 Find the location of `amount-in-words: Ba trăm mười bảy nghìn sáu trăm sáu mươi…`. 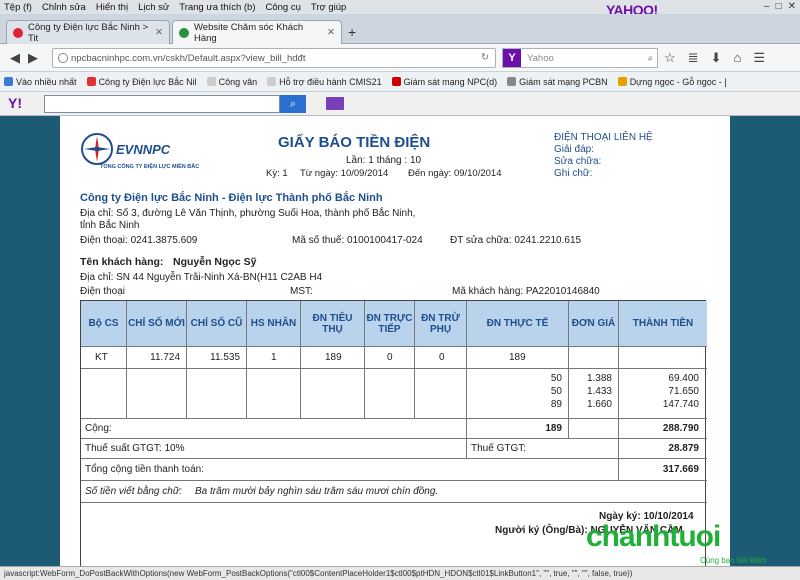

amount-in-words: Ba trăm mười bảy nghìn sáu trăm sáu mươi… is located at coordinates (317, 491).